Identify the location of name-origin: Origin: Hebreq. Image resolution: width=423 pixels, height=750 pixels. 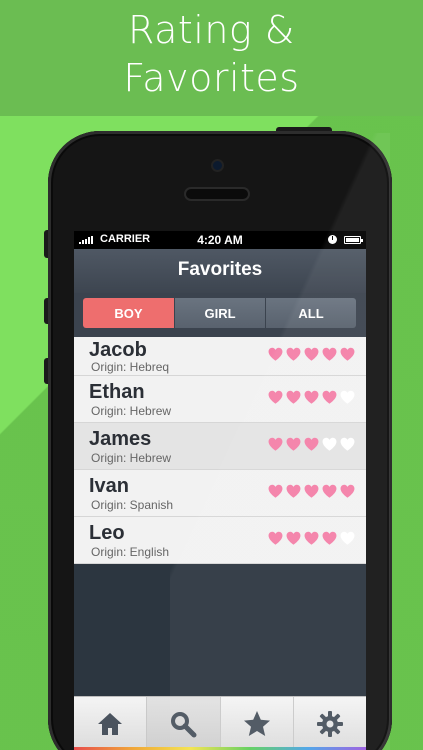
(130, 367).